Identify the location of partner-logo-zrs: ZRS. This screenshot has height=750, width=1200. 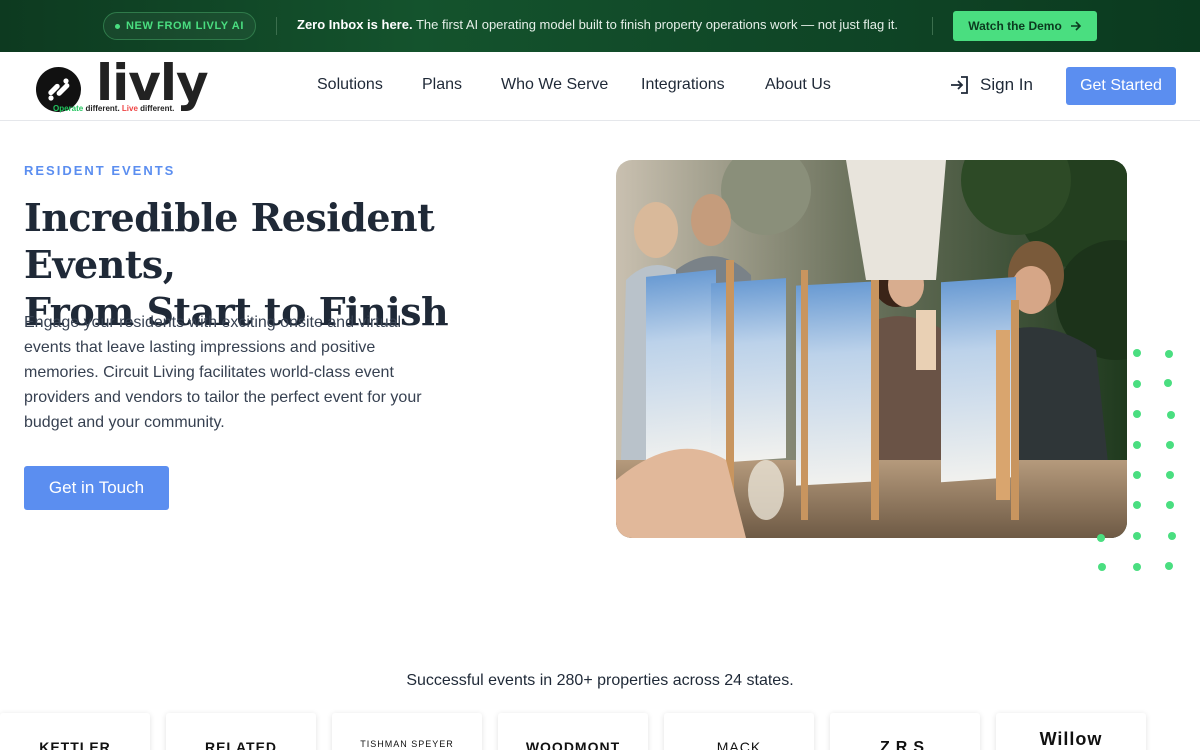
(905, 731).